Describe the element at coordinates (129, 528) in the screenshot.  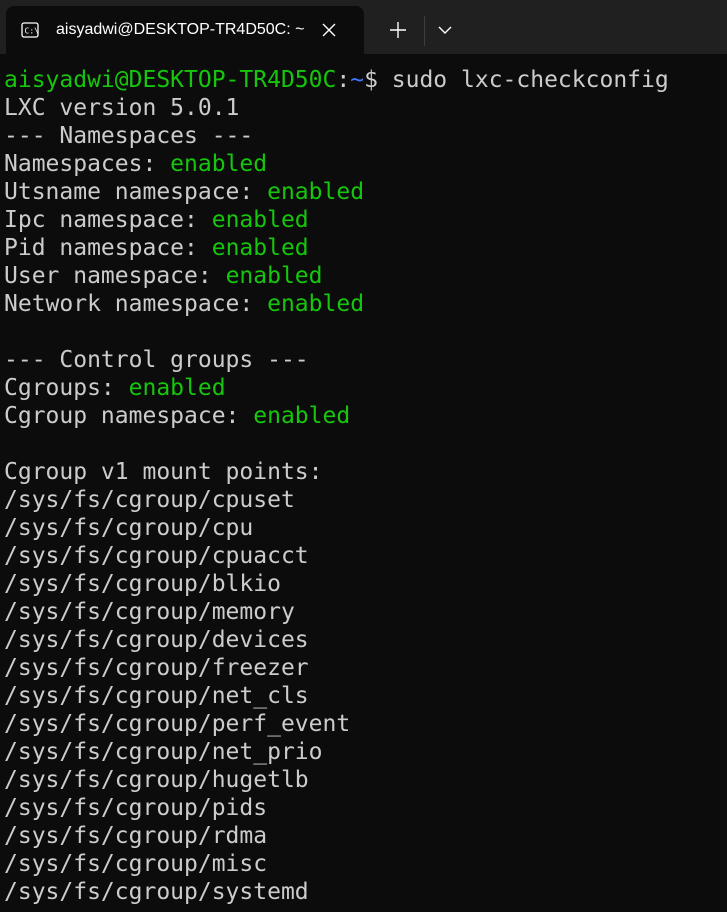
I see `mount-point-line: /sys/fs/cgroup/cpu` at that location.